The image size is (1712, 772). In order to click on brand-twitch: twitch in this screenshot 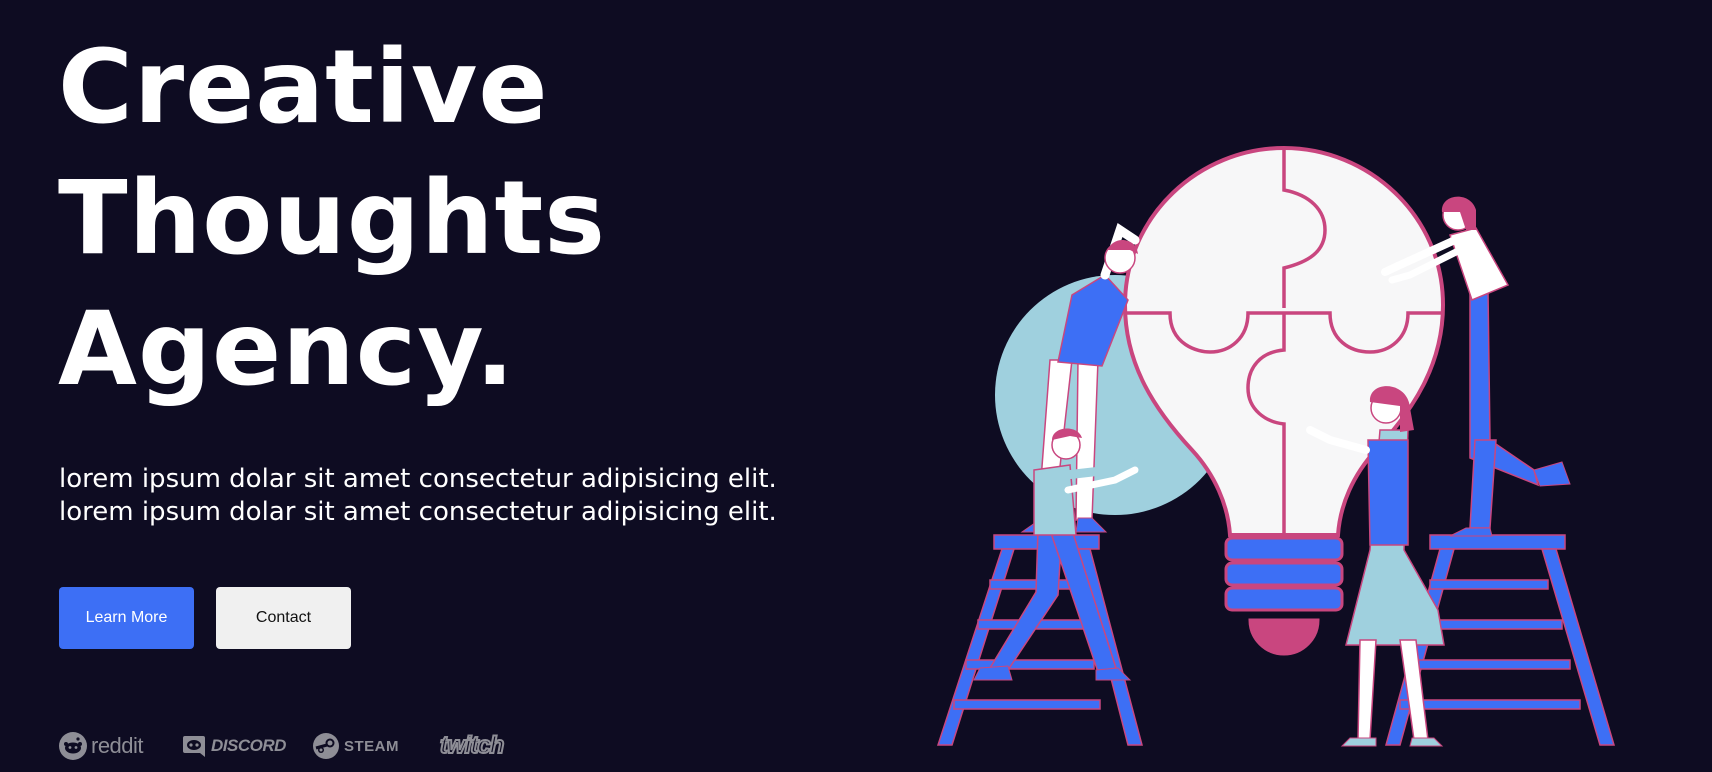, I will do `click(472, 745)`.